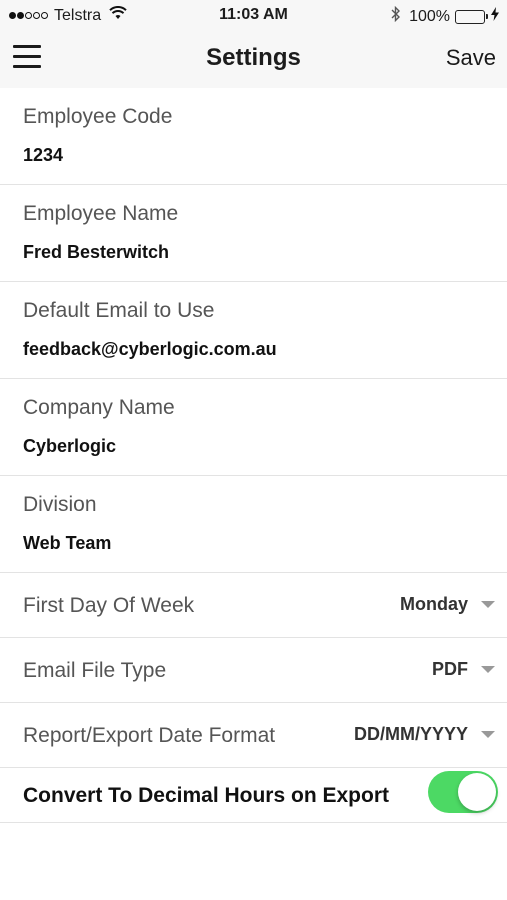 The image size is (507, 900). I want to click on battery-percent: 100%, so click(429, 16).